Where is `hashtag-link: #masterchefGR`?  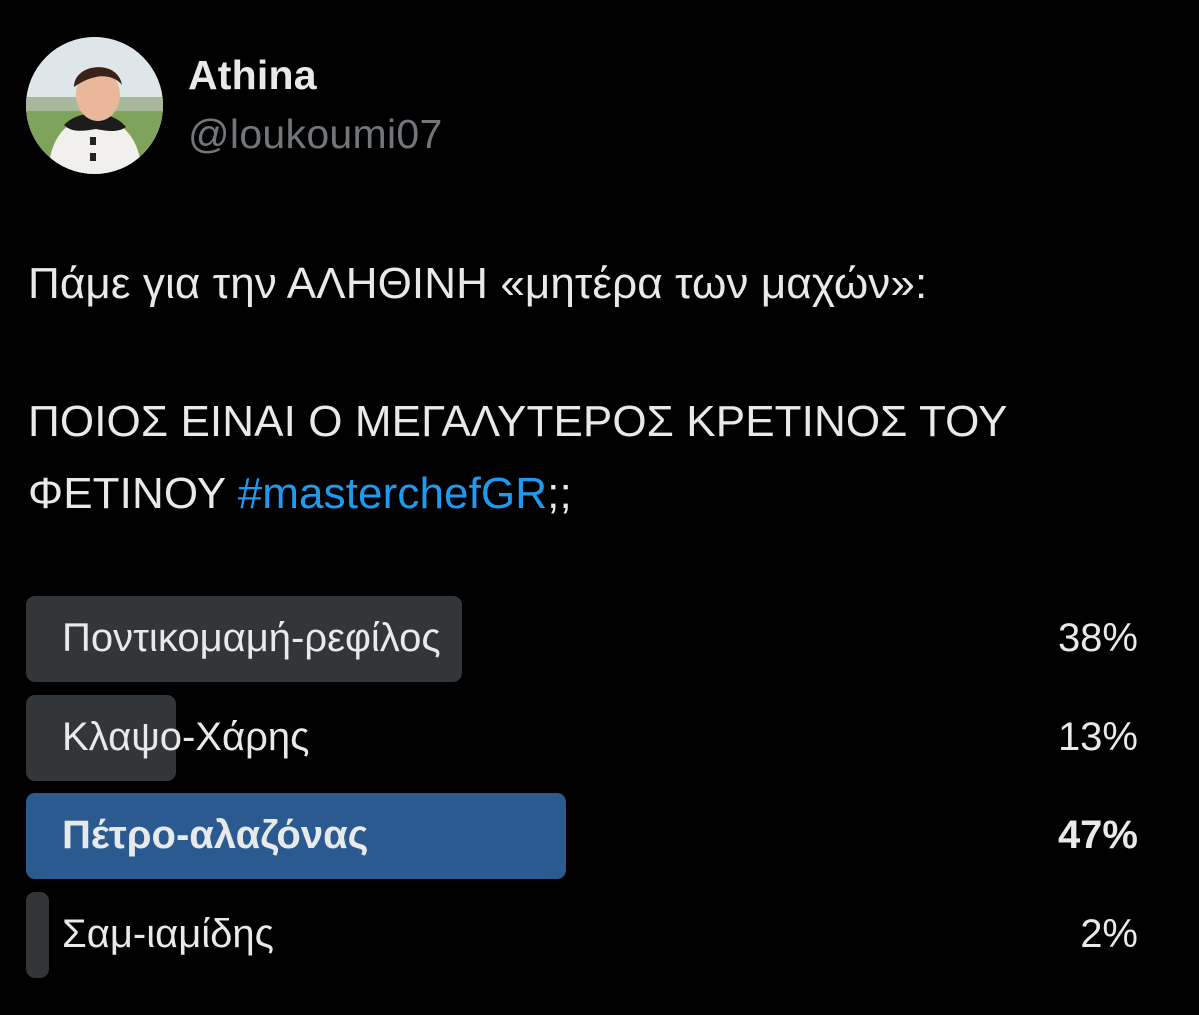 hashtag-link: #masterchefGR is located at coordinates (392, 493).